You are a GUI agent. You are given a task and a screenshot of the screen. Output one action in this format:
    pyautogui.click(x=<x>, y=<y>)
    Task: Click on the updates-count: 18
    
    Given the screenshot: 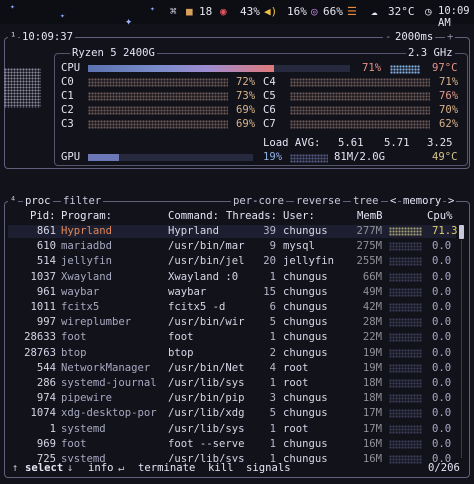 What is the action you would take?
    pyautogui.click(x=205, y=11)
    